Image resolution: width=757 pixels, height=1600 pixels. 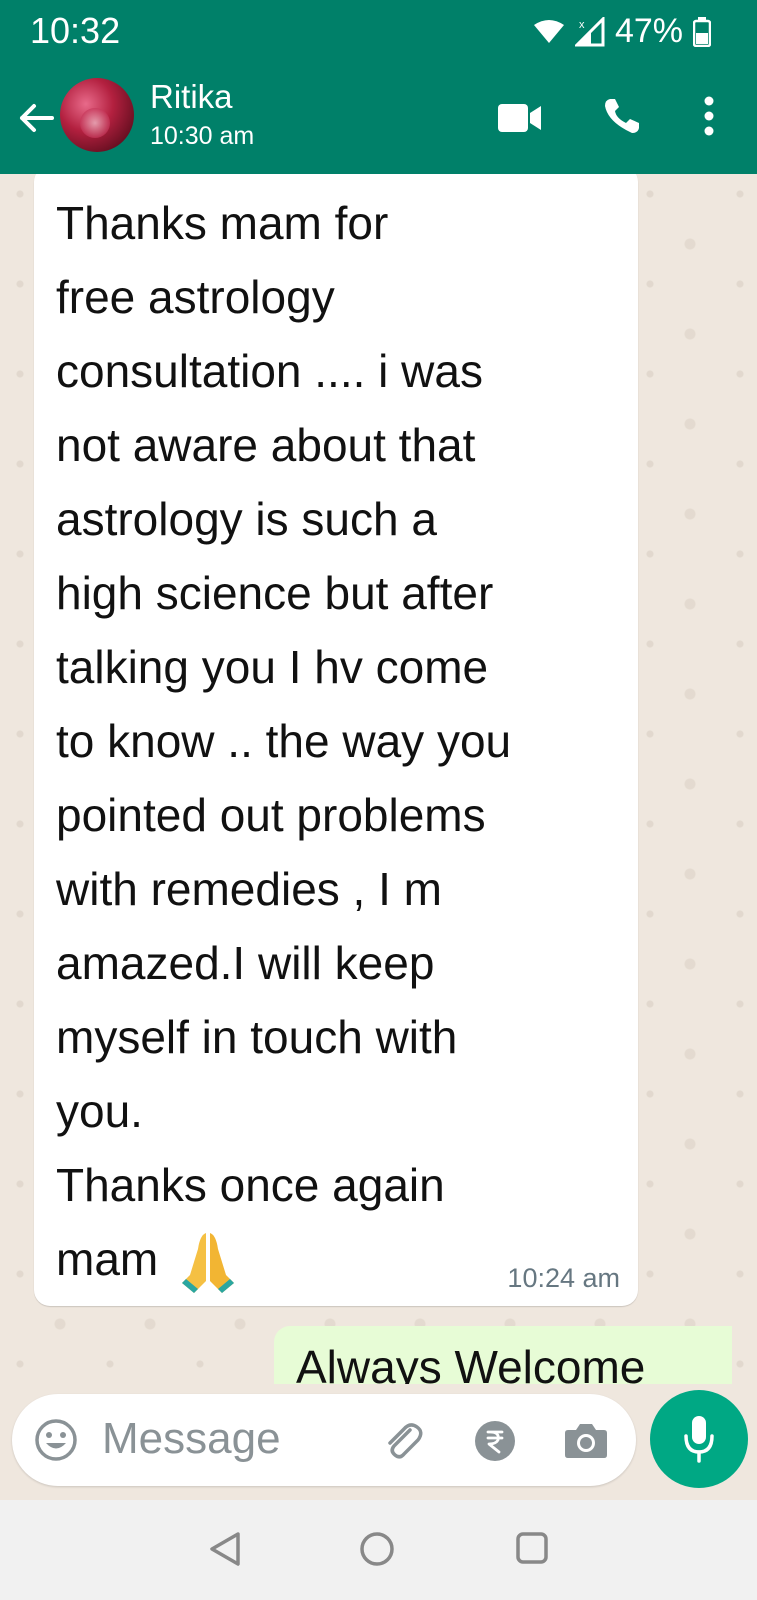 What do you see at coordinates (324, 1440) in the screenshot?
I see `message-composer: Message` at bounding box center [324, 1440].